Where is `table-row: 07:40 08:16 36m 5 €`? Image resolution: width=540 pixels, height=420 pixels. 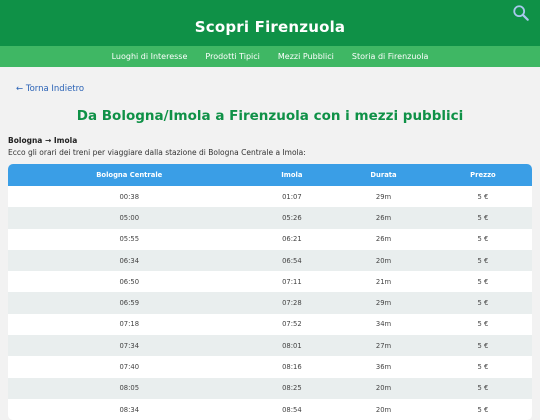 table-row: 07:40 08:16 36m 5 € is located at coordinates (270, 367).